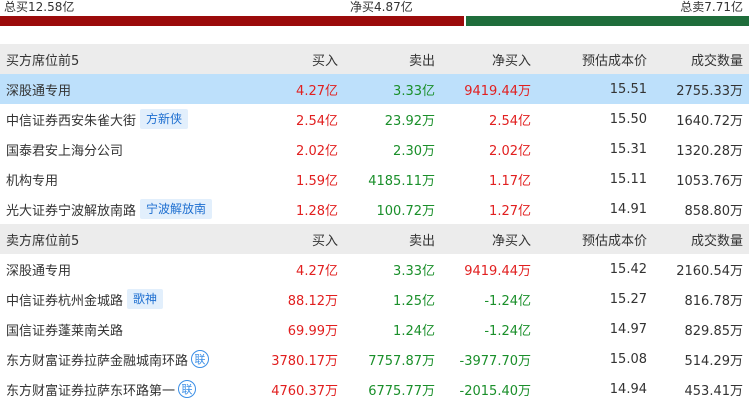 The image size is (749, 401). Describe the element at coordinates (124, 179) in the screenshot. I see `seat-name-cell: 机构专用` at that location.